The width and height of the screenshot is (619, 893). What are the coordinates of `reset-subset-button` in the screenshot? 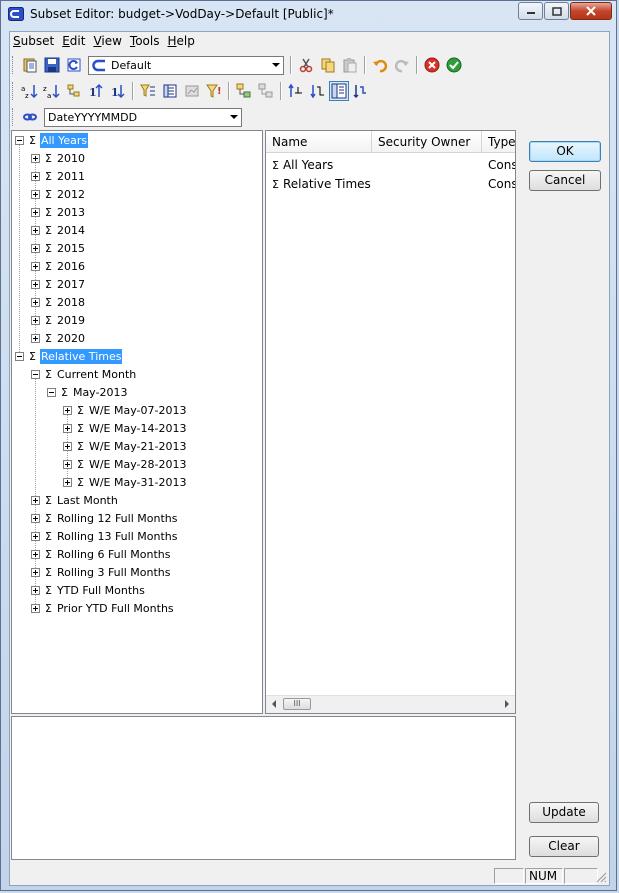 It's located at (74, 65).